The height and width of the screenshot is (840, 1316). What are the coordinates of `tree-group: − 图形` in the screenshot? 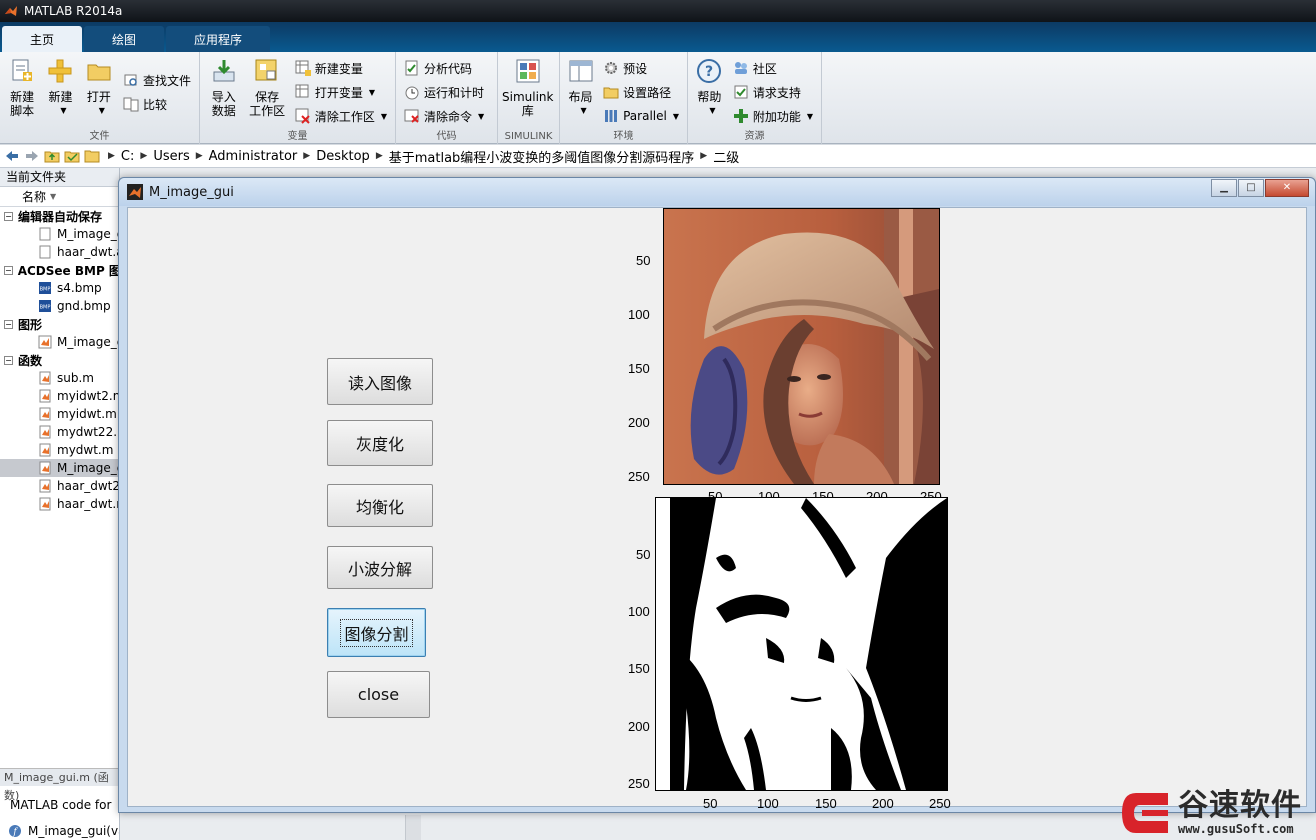 It's located at (59, 324).